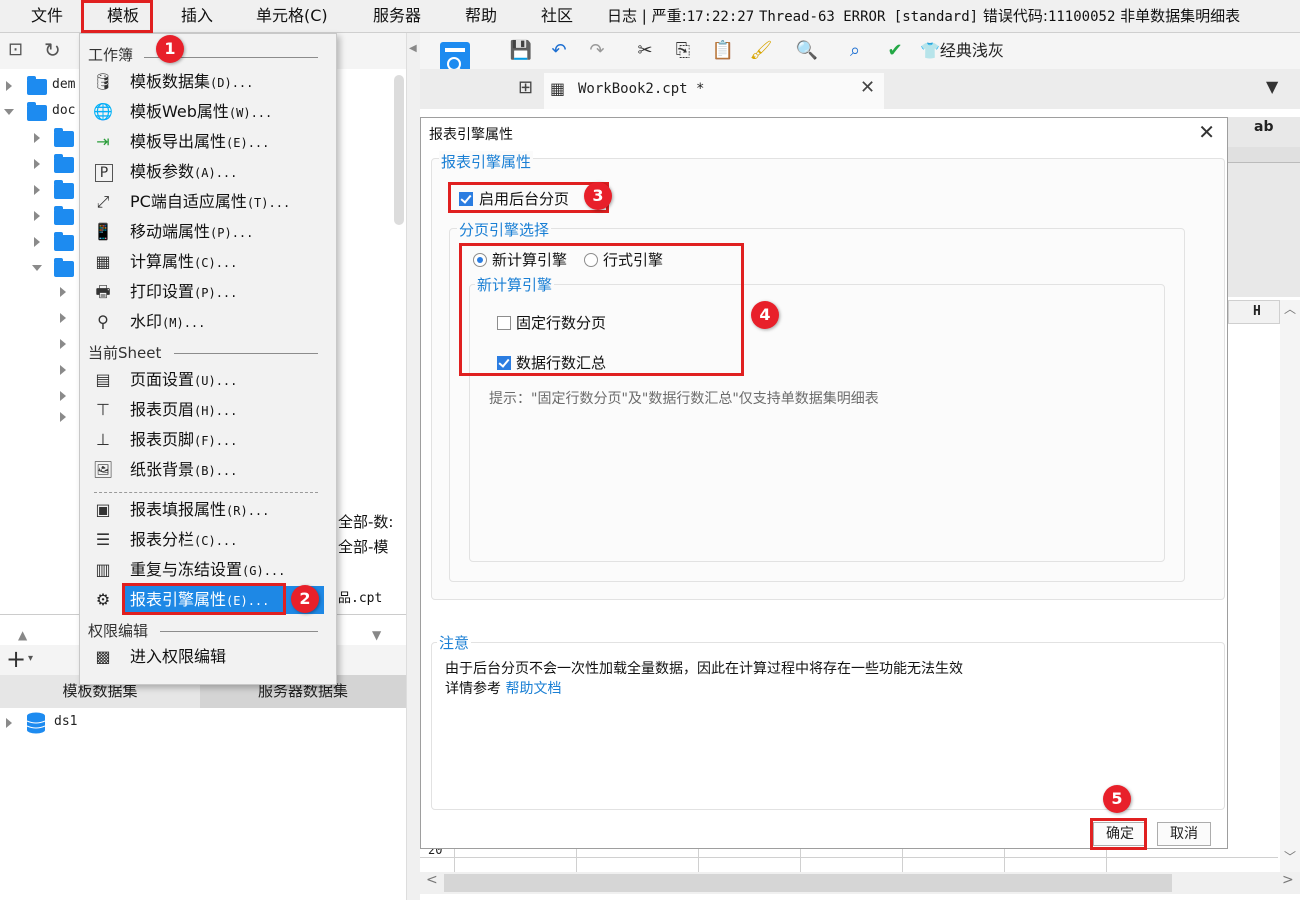 The height and width of the screenshot is (900, 1300). Describe the element at coordinates (30, 658) in the screenshot. I see `chevron-down-icon: ▾` at that location.